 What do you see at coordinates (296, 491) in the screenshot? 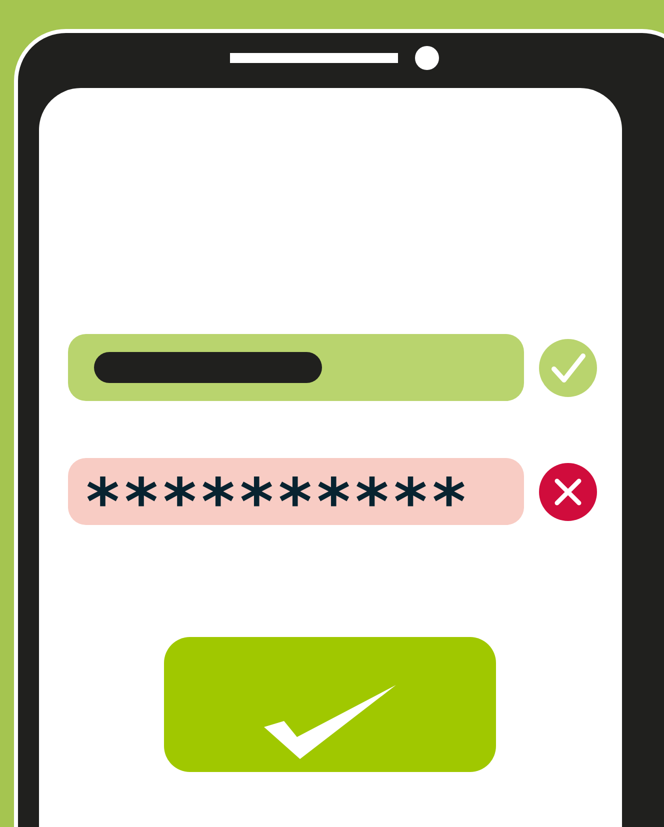
I see `input-field: **********` at bounding box center [296, 491].